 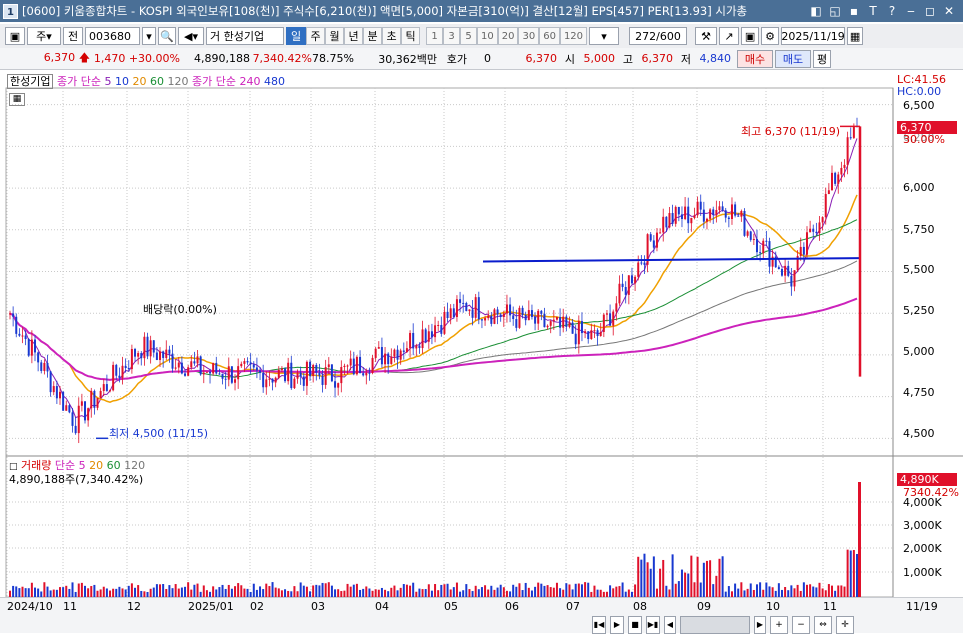 I want to click on step-10: 10, so click(x=487, y=36).